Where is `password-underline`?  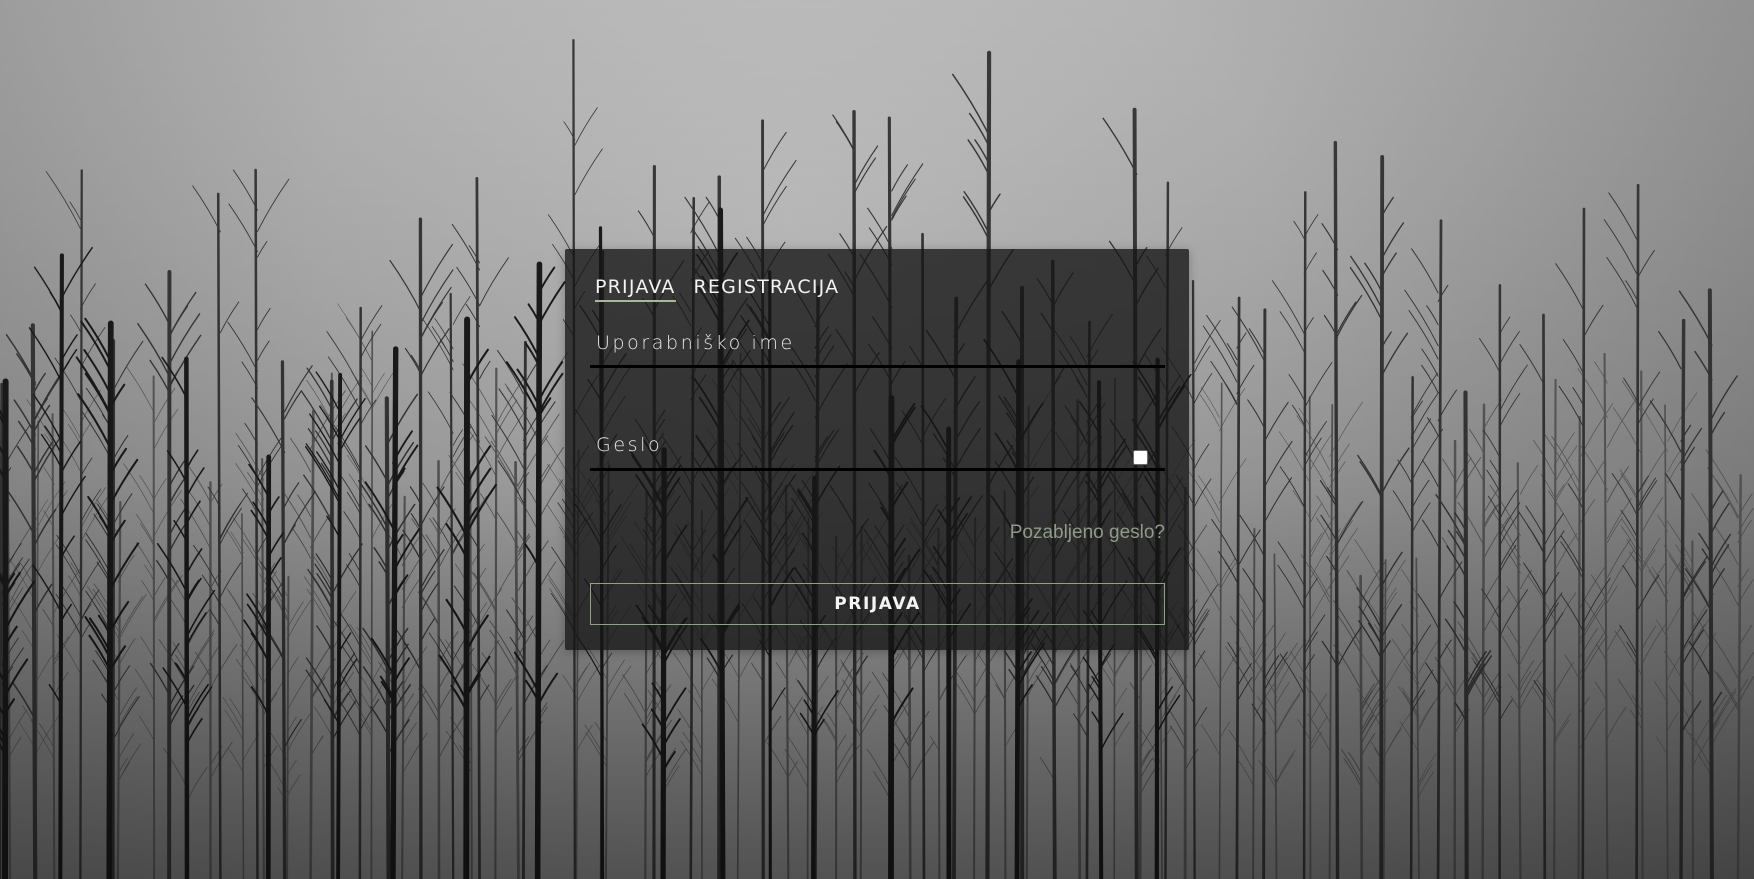
password-underline is located at coordinates (877, 469).